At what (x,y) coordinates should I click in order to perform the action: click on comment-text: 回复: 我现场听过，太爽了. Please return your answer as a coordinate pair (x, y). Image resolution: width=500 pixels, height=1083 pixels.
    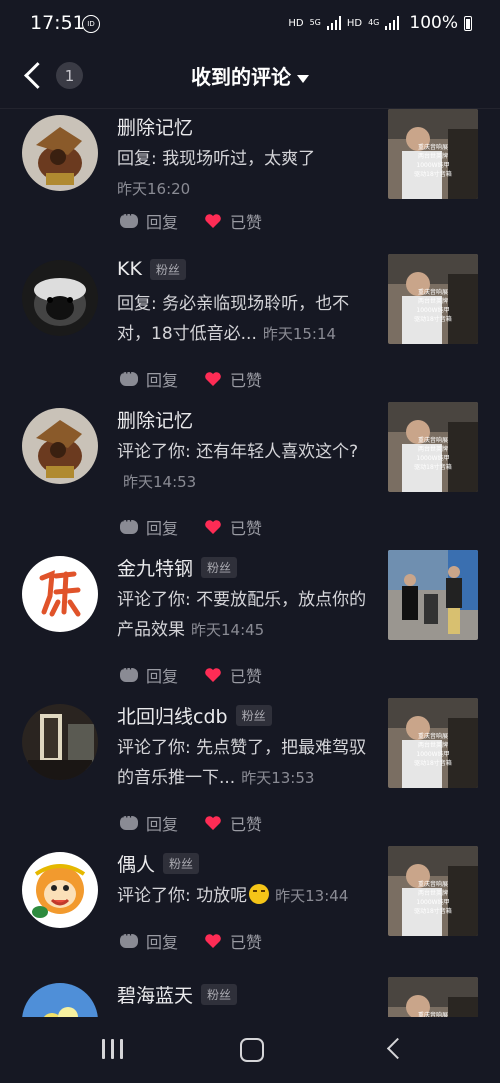
    Looking at the image, I should click on (248, 159).